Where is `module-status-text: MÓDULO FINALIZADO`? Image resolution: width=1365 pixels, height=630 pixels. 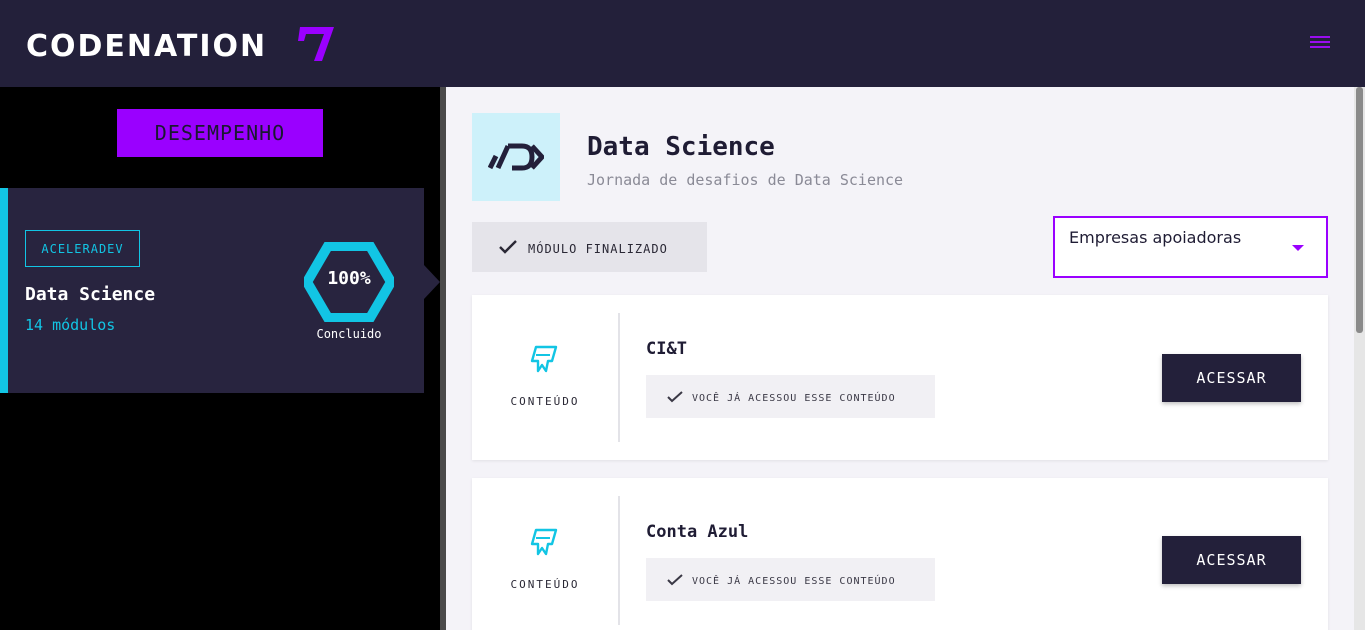
module-status-text: MÓDULO FINALIZADO is located at coordinates (598, 249).